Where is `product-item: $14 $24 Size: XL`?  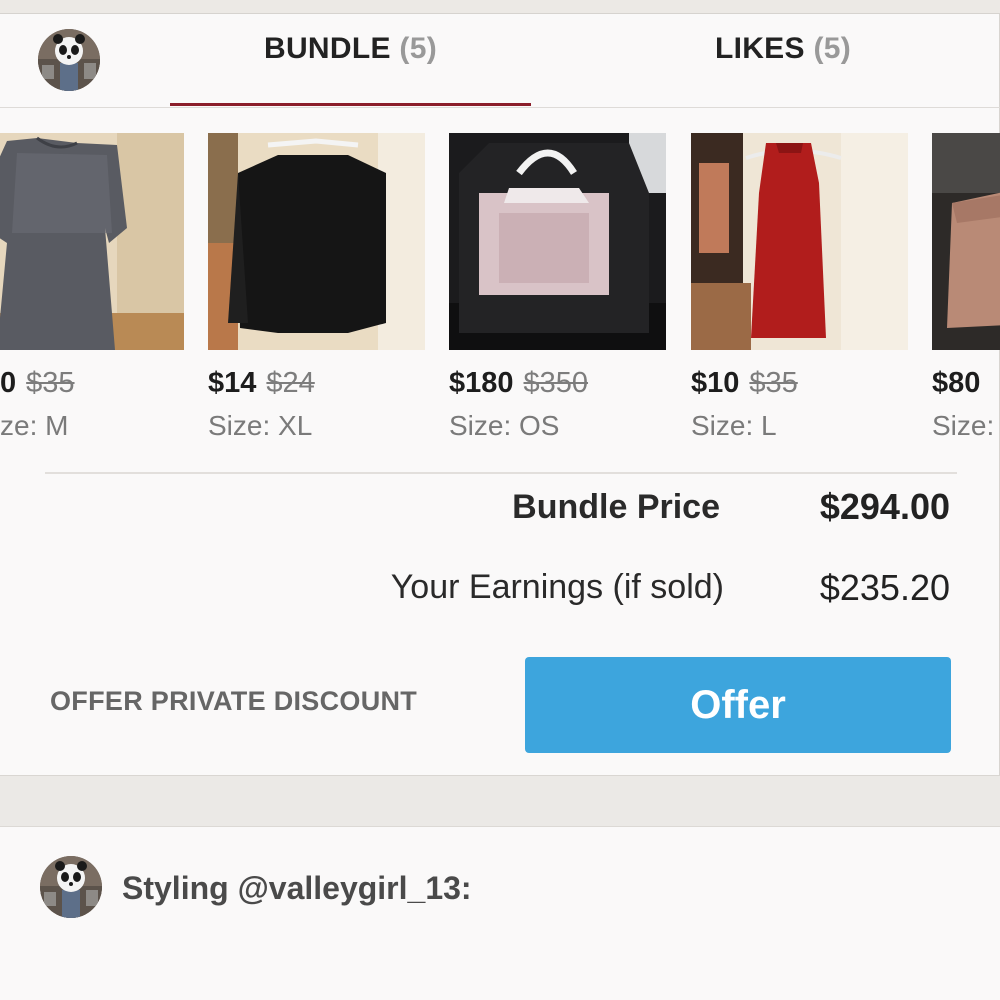
product-item: $14 $24 Size: XL is located at coordinates (316, 287).